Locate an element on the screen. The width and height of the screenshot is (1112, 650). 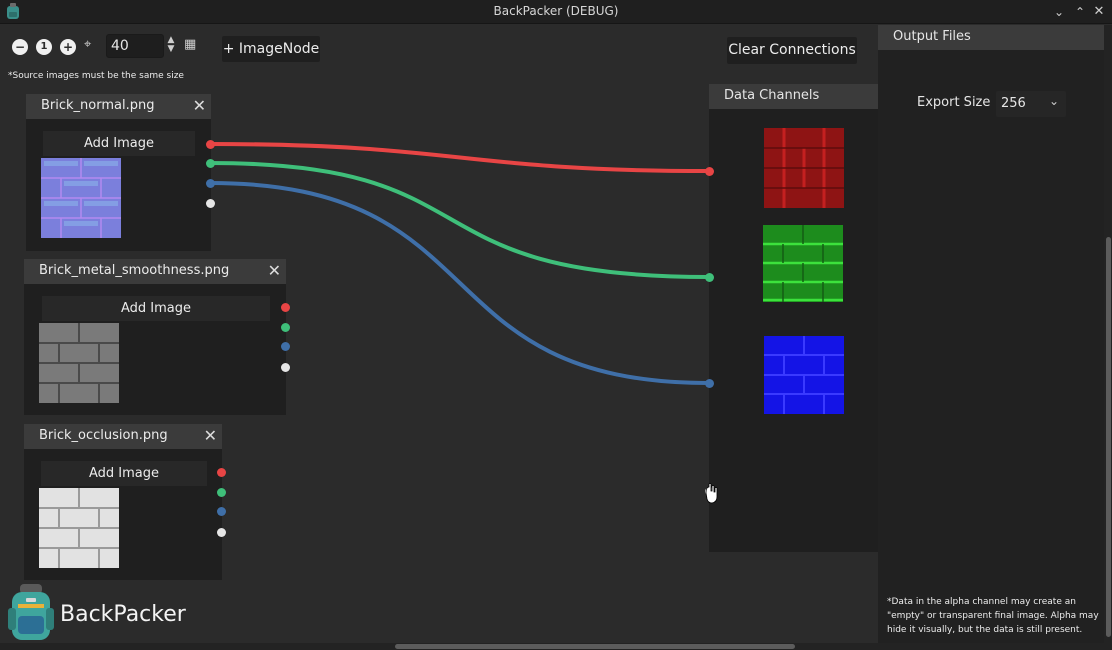
blue-channel-preview is located at coordinates (804, 375).